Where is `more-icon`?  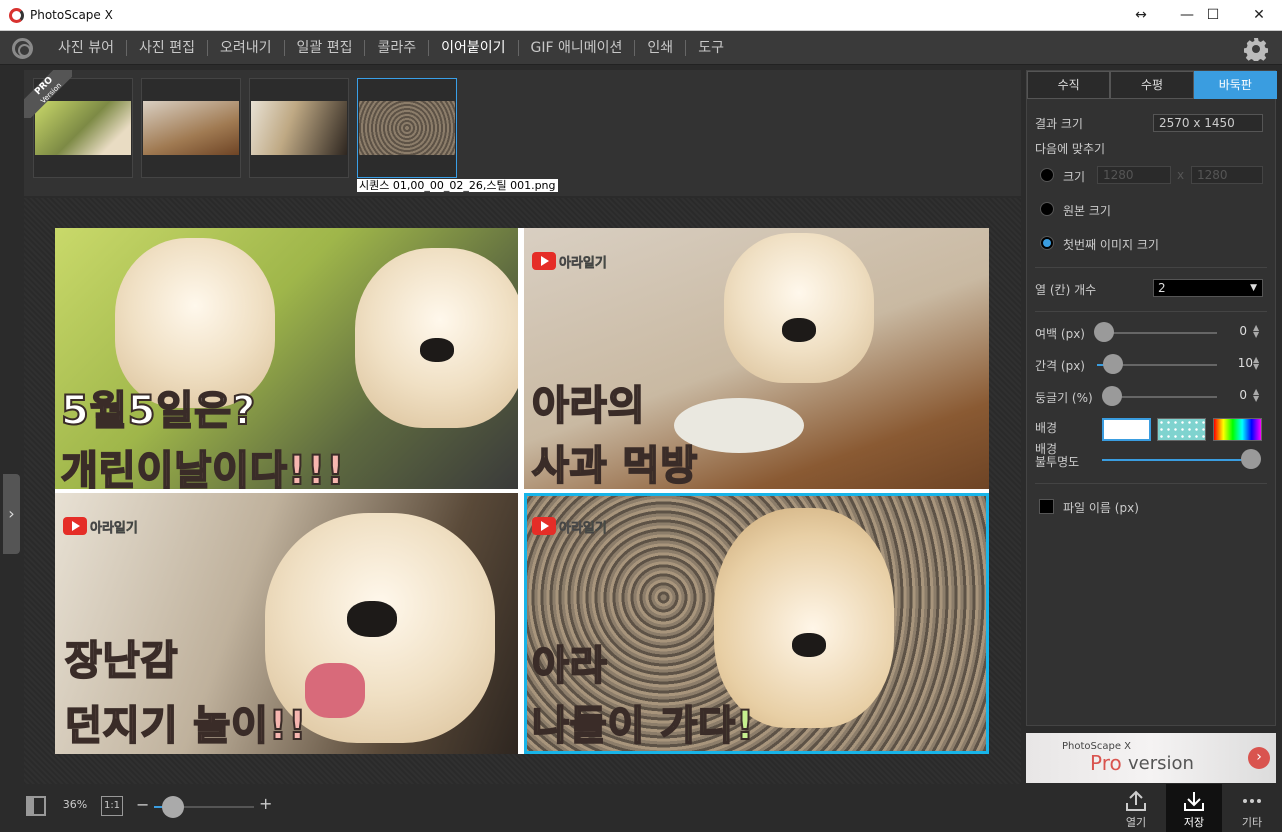
more-icon is located at coordinates (1252, 801).